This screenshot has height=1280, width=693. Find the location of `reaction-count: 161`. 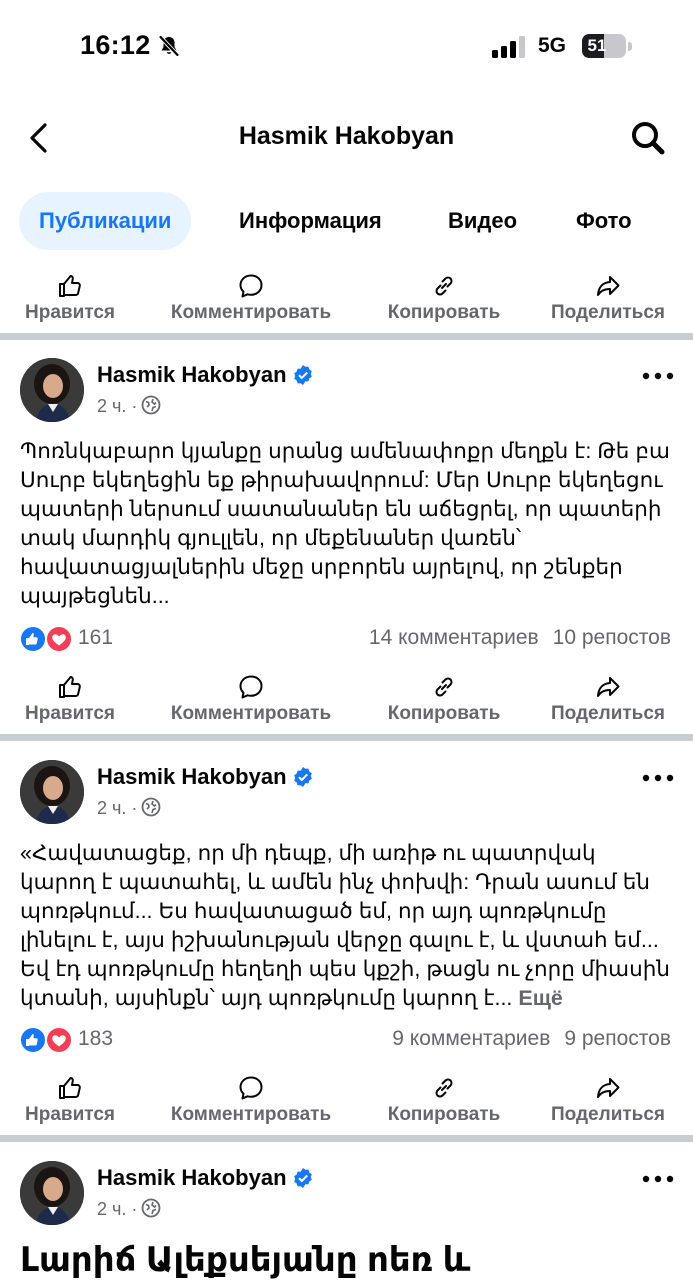

reaction-count: 161 is located at coordinates (95, 638).